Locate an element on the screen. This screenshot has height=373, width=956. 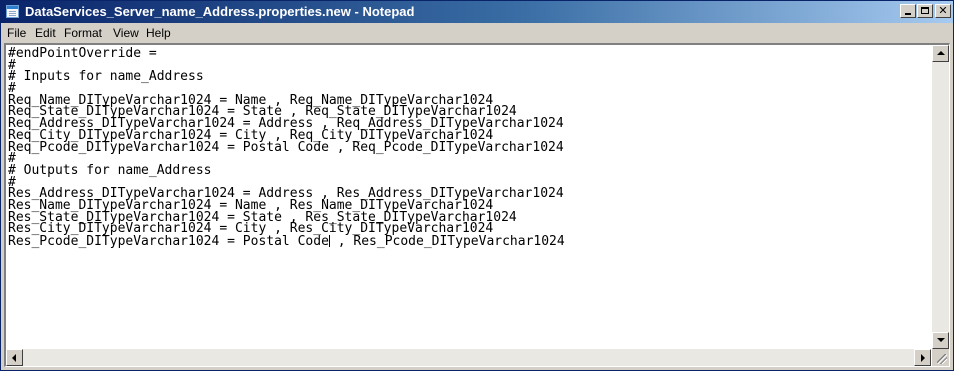
notepad-icon is located at coordinates (12, 11).